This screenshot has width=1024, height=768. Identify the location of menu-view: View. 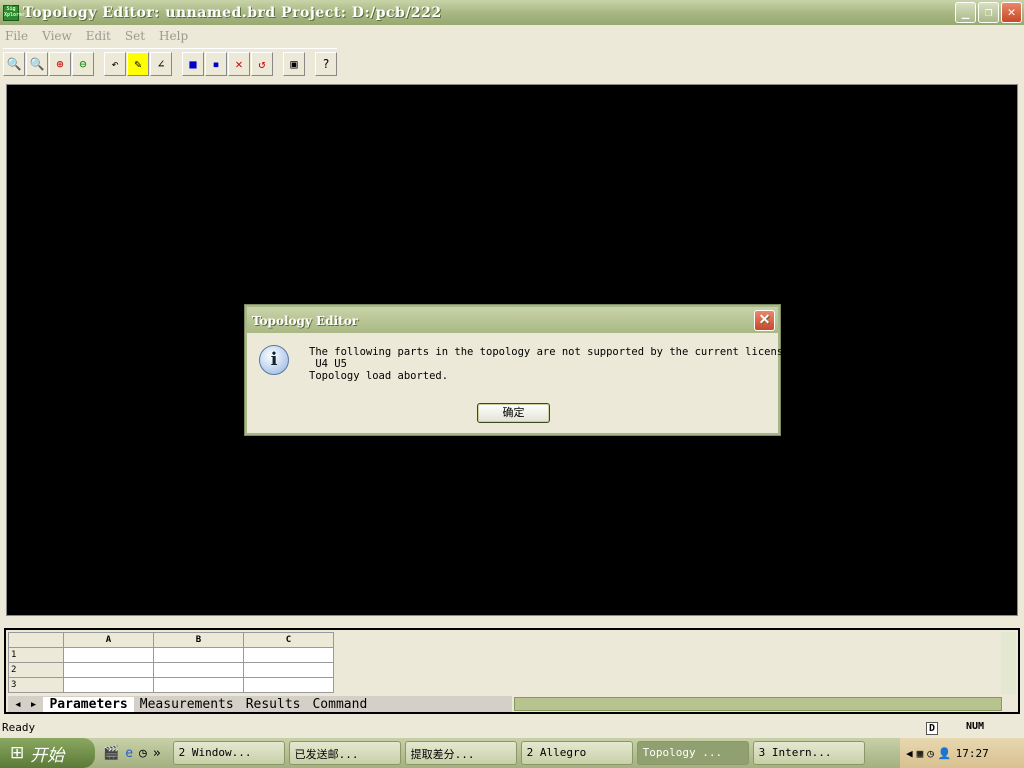
(57, 36).